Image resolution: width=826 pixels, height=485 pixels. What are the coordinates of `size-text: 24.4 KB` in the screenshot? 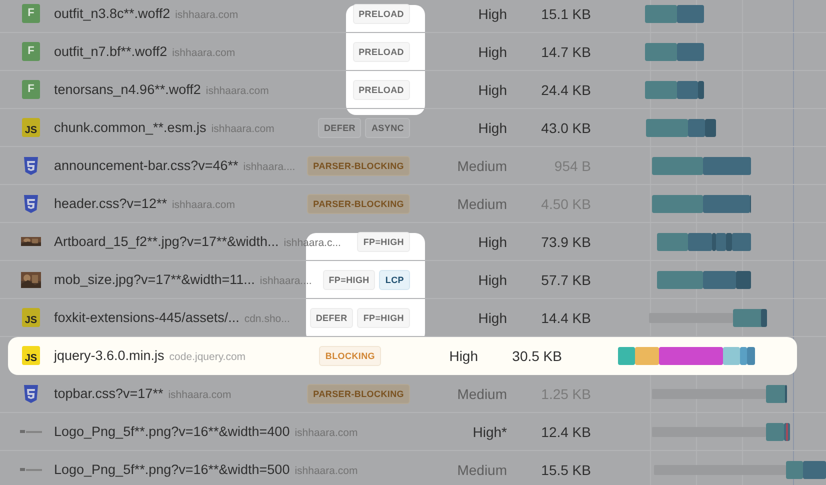 It's located at (565, 90).